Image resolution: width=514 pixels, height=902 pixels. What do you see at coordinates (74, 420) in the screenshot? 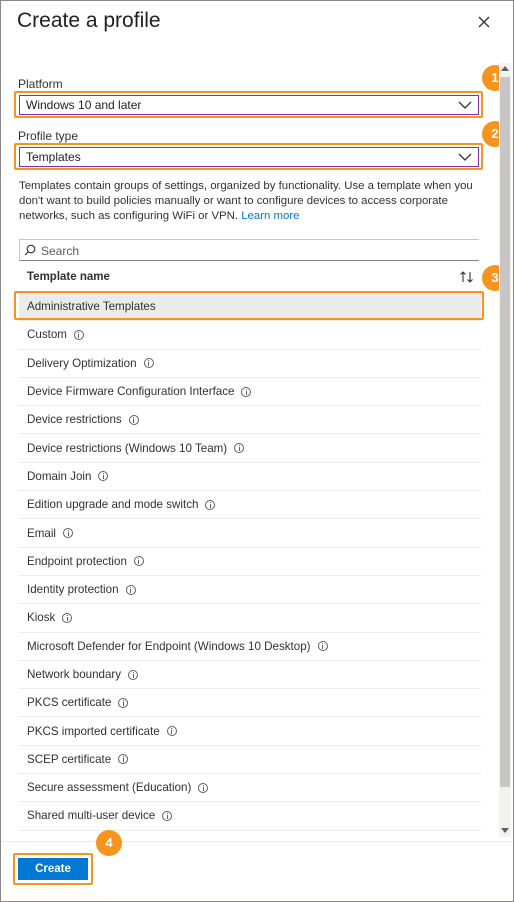
I see `template-name: Device restrictions` at bounding box center [74, 420].